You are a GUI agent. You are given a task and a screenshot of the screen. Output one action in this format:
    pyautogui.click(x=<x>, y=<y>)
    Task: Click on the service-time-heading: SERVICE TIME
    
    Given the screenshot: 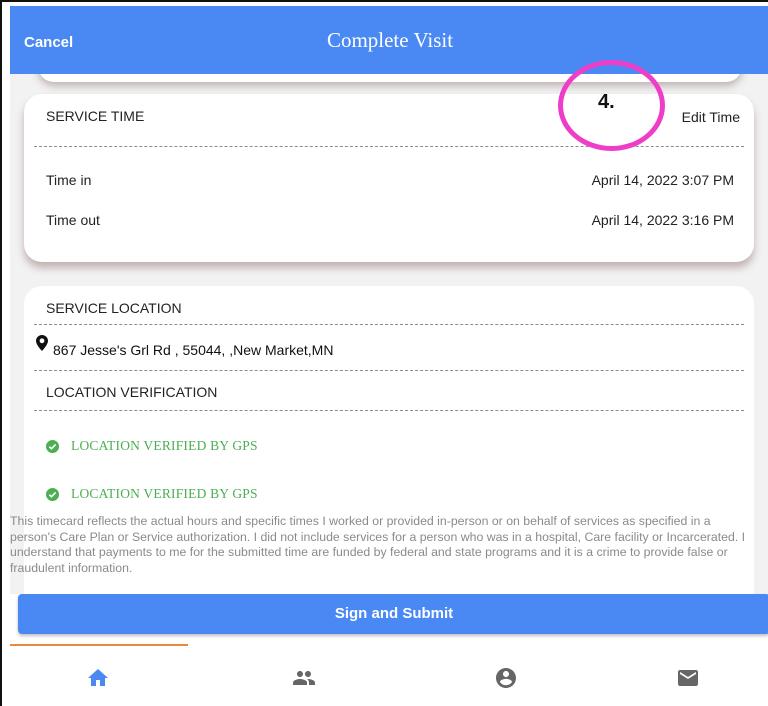 What is the action you would take?
    pyautogui.click(x=95, y=116)
    